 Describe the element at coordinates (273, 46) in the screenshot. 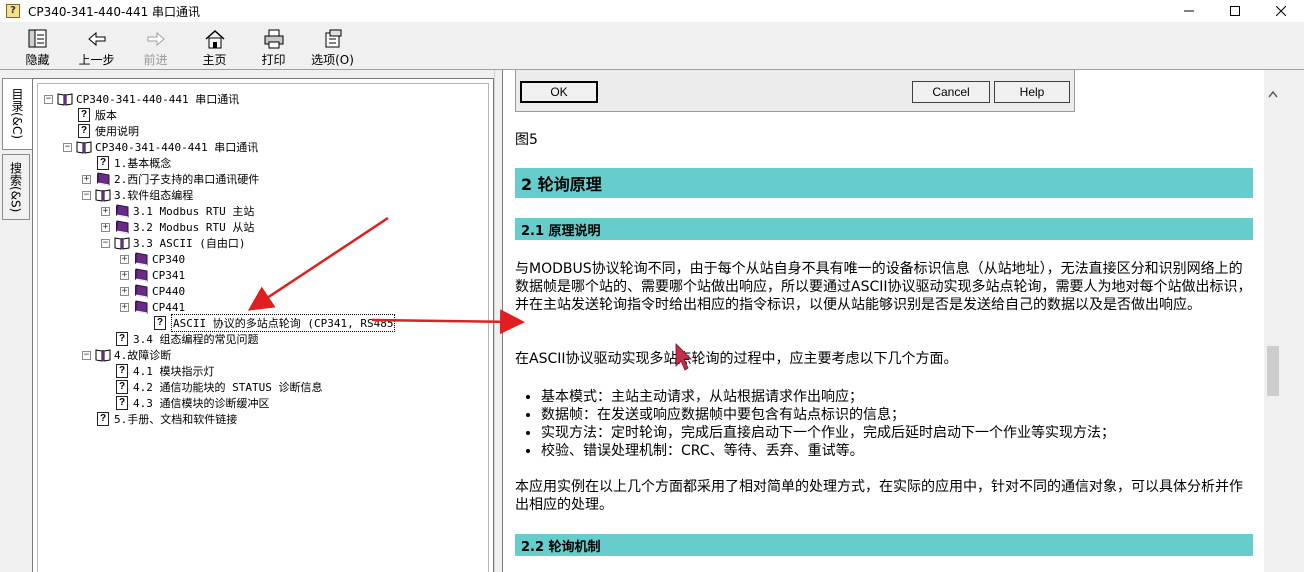

I see `print-button: 打印` at that location.